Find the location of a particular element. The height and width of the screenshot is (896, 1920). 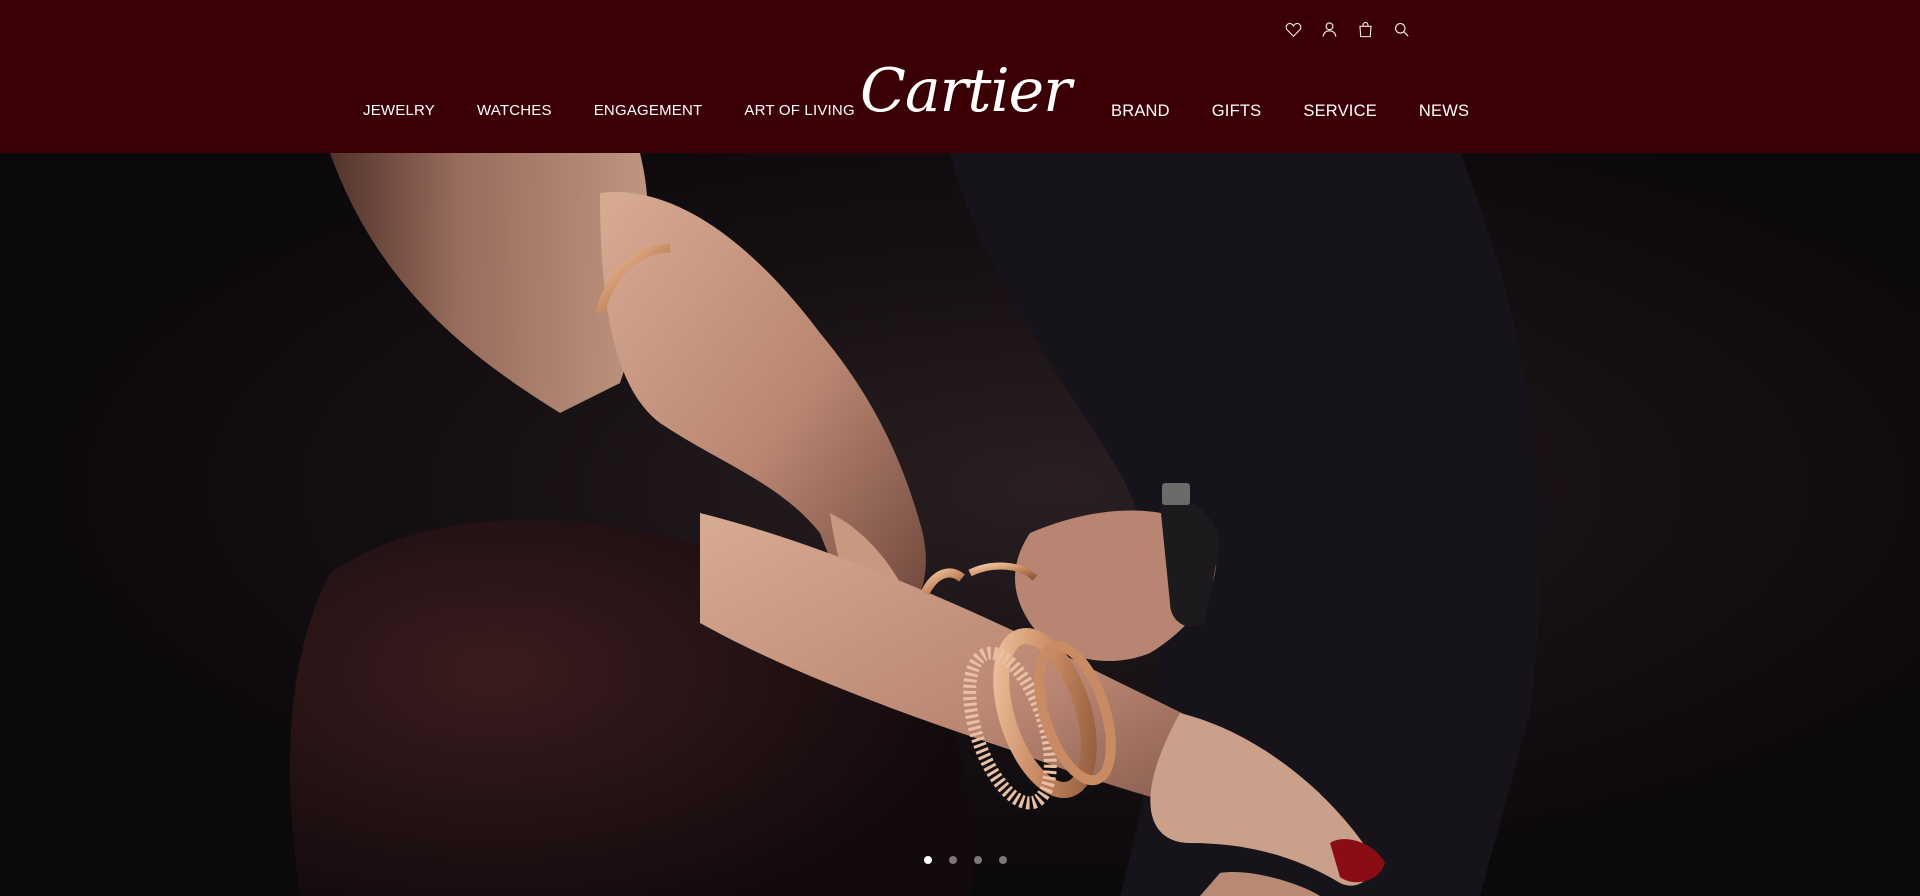

account-button is located at coordinates (1329, 29).